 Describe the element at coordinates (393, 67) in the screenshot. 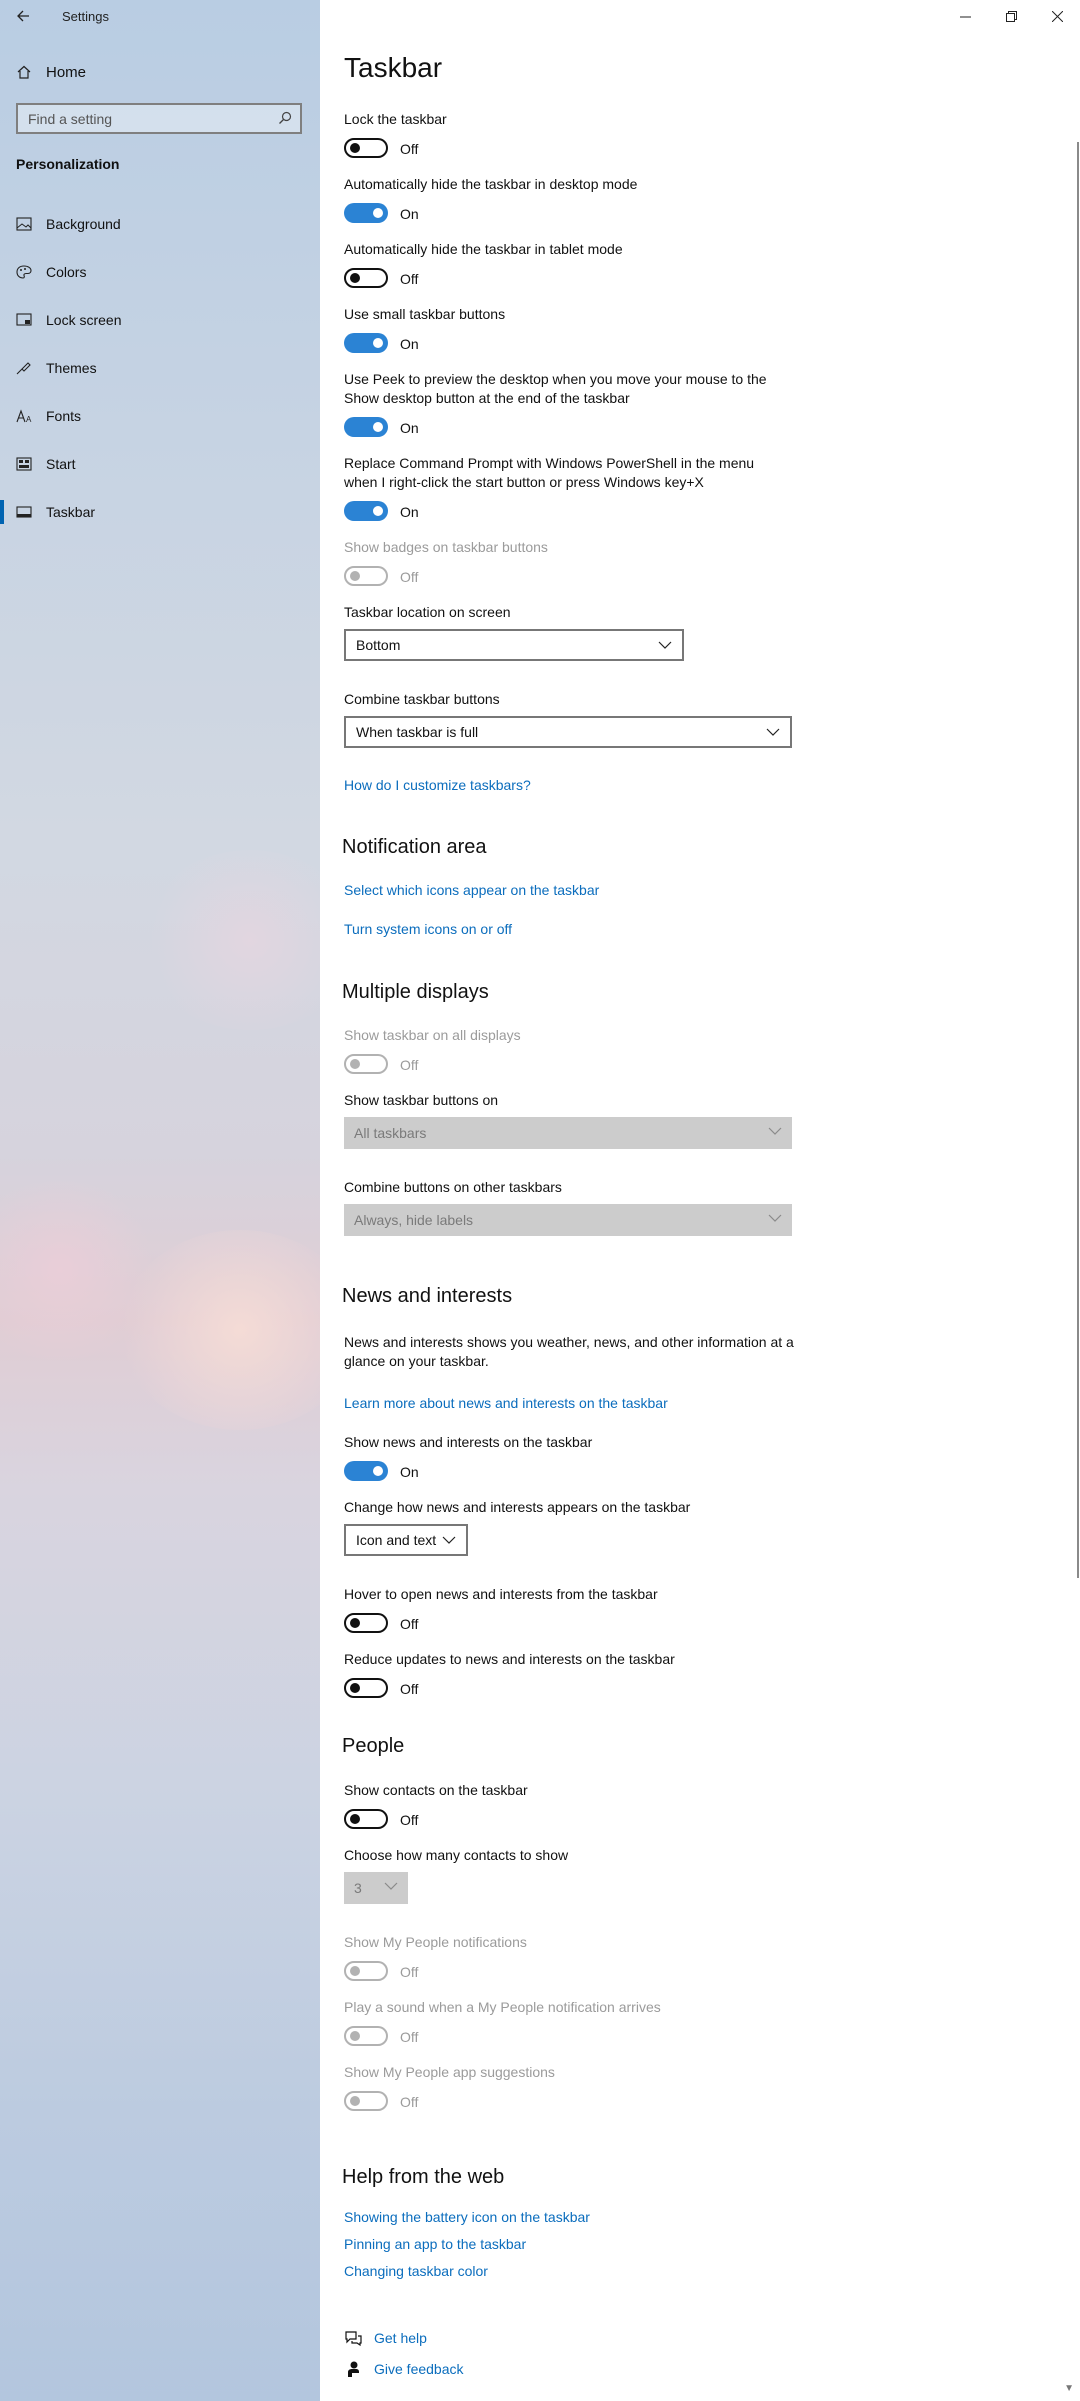

I see `page-title: Taskbar` at that location.